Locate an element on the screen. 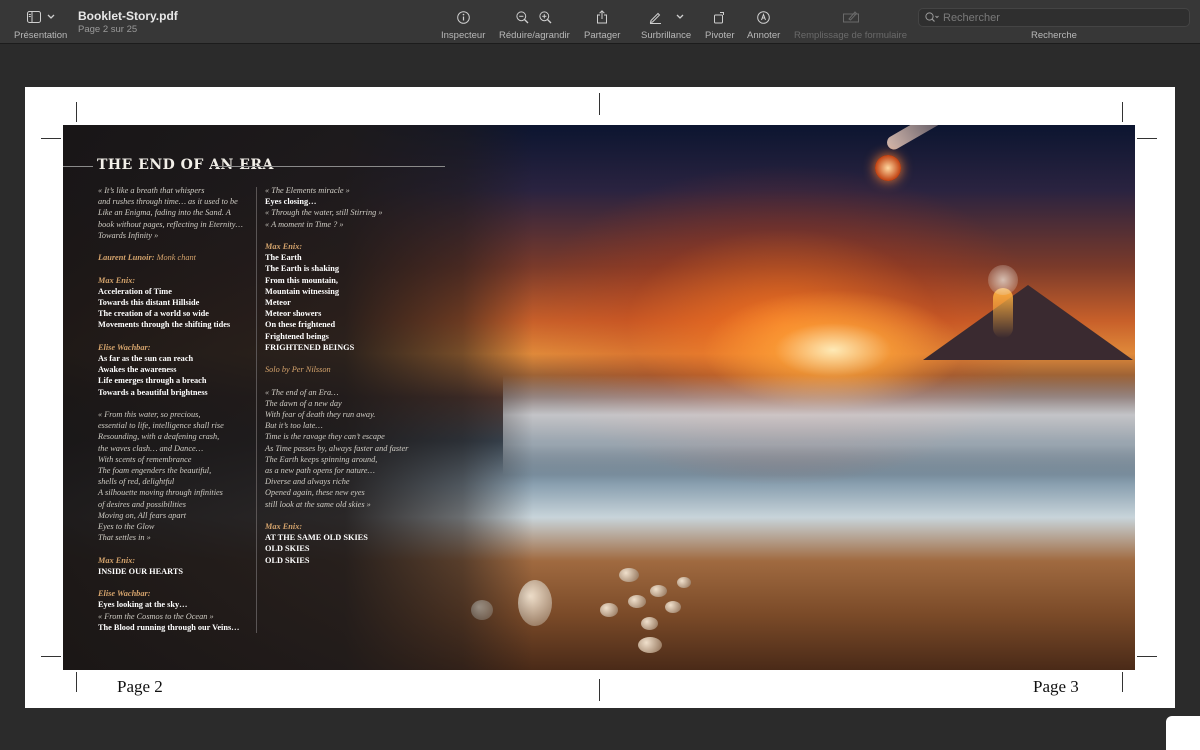  lyric-line: Meteor is located at coordinates (350, 302).